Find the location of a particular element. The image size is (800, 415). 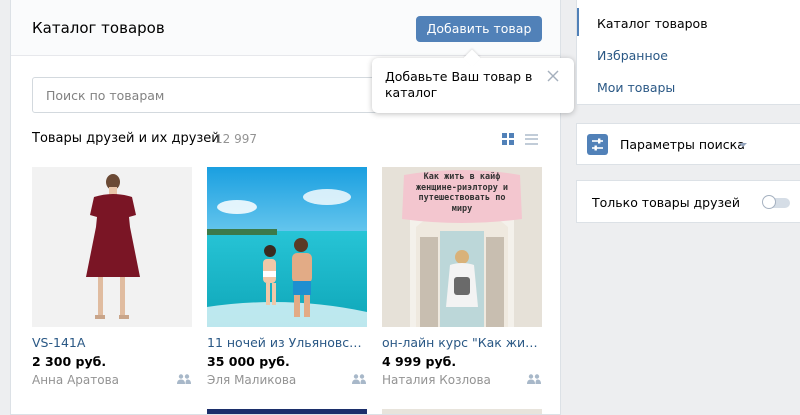

product-price: 35 000 руб. is located at coordinates (248, 361).